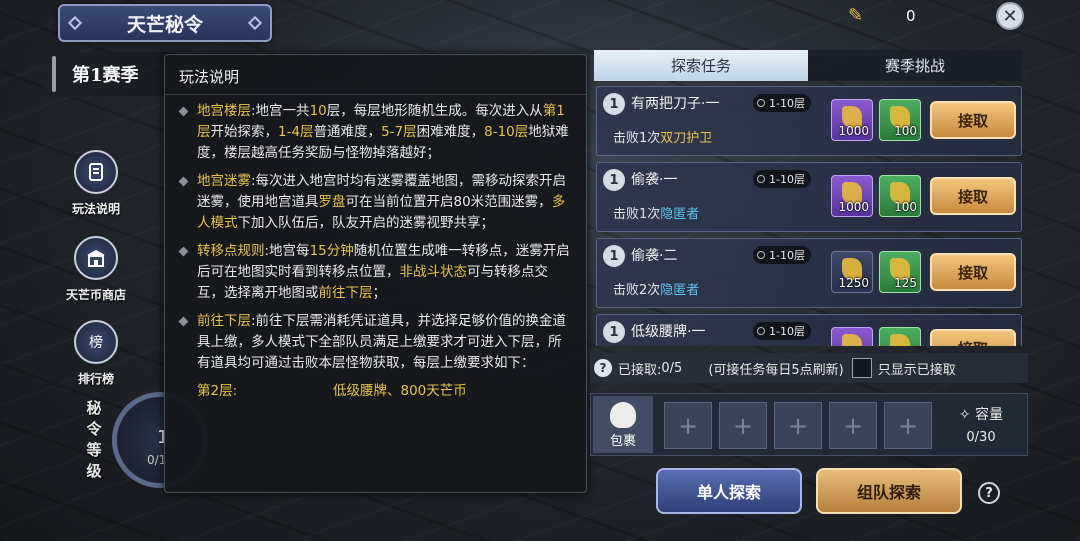 The image size is (1080, 541). Describe the element at coordinates (889, 491) in the screenshot. I see `team-explore-button: 组队探索` at that location.